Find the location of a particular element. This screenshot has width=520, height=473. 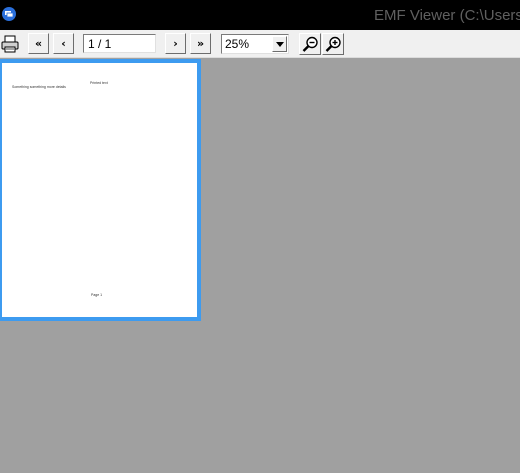

zoom-in-icon is located at coordinates (333, 44).